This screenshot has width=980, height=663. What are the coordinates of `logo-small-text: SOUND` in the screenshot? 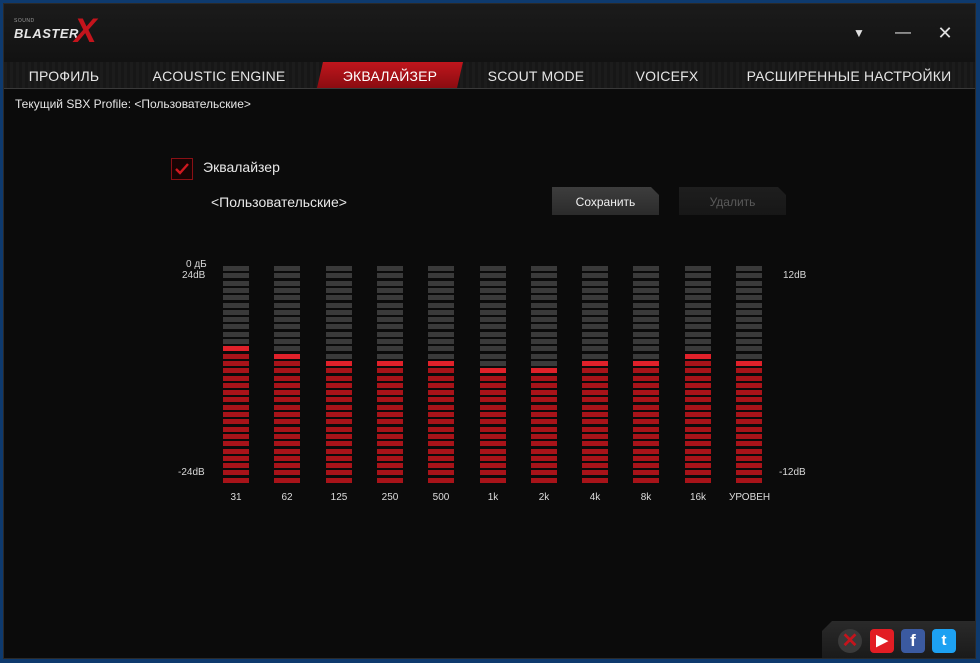 It's located at (24, 21).